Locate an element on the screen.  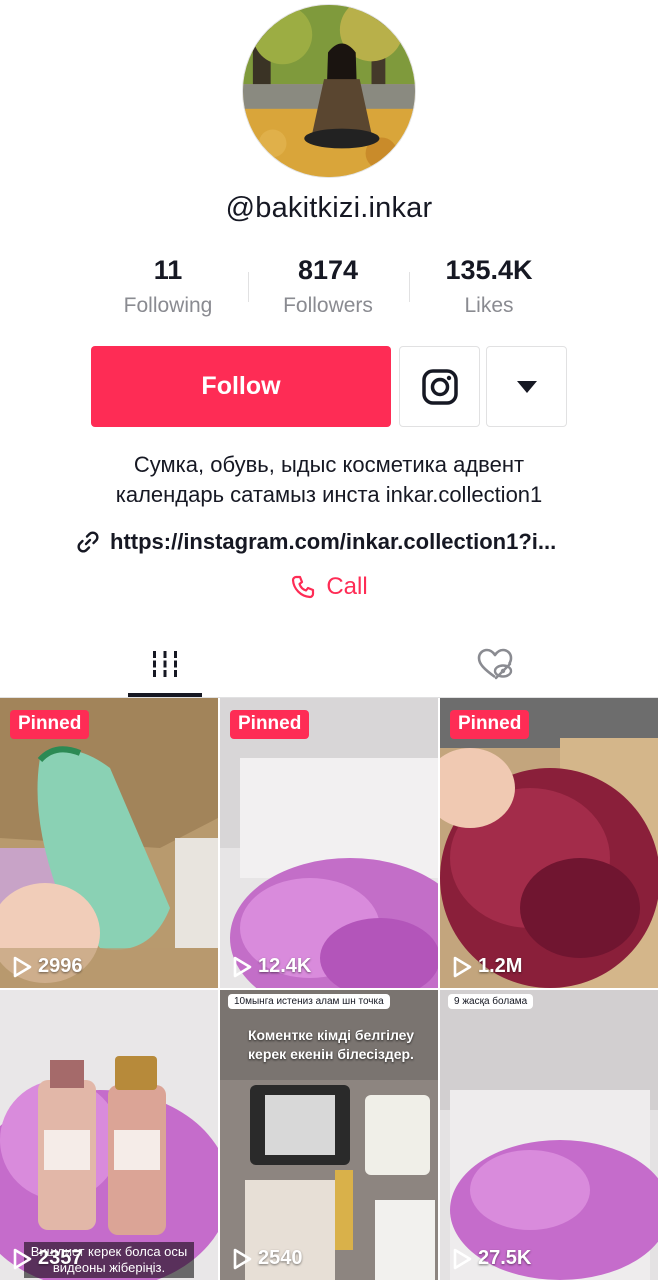
stat-followers: 8174 Followers is located at coordinates (328, 288).